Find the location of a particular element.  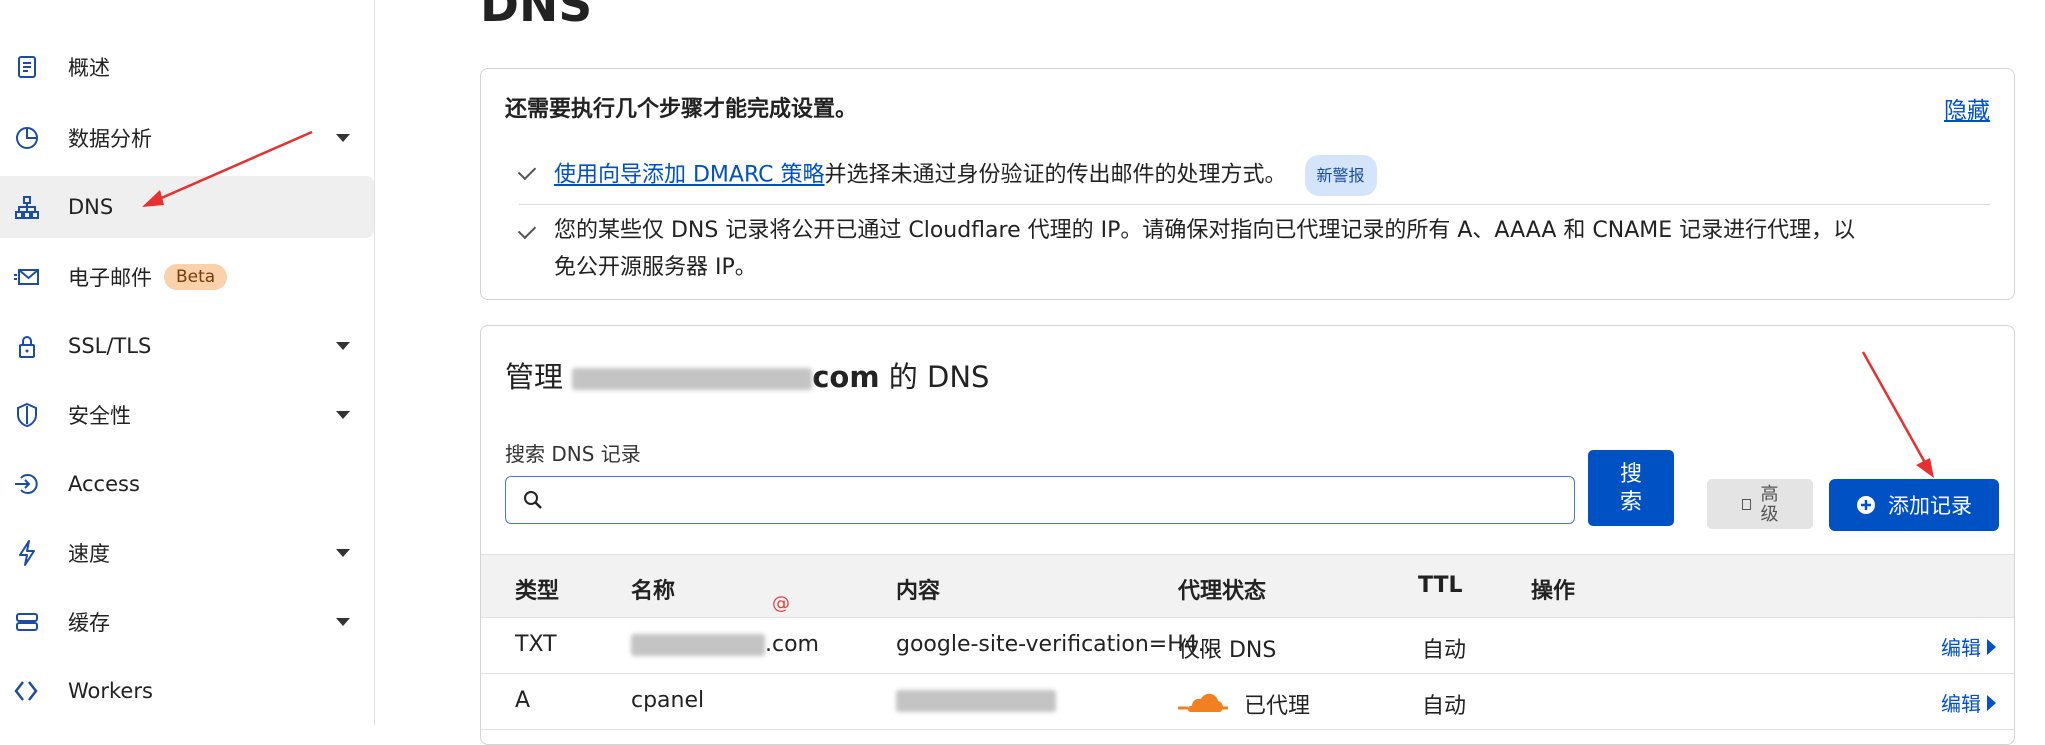

notice-title: 还需要执行几个步骤才能完成设置。 is located at coordinates (681, 109).